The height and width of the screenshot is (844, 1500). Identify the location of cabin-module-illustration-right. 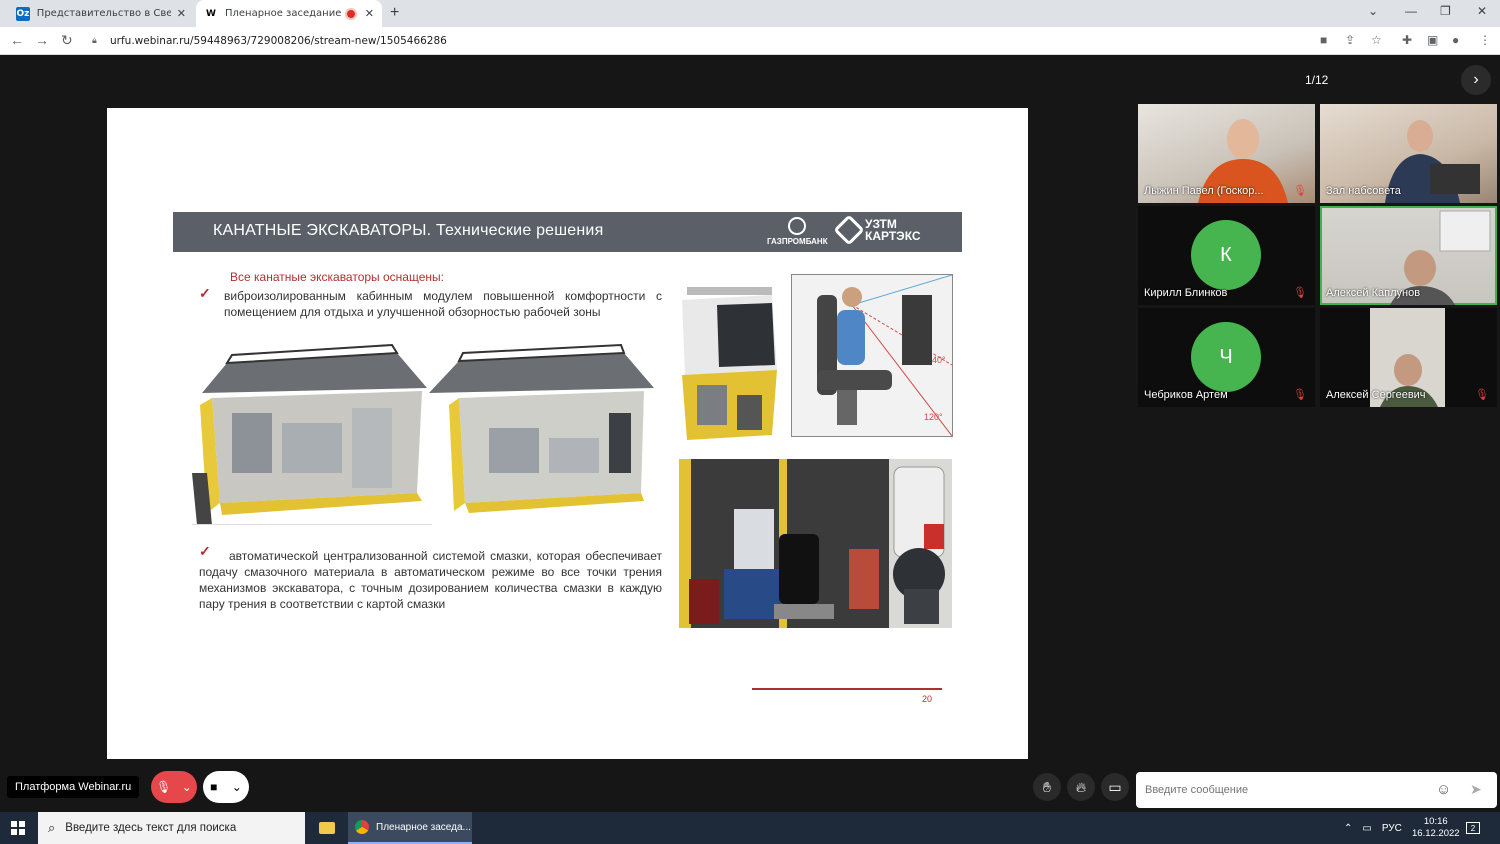
(544, 430).